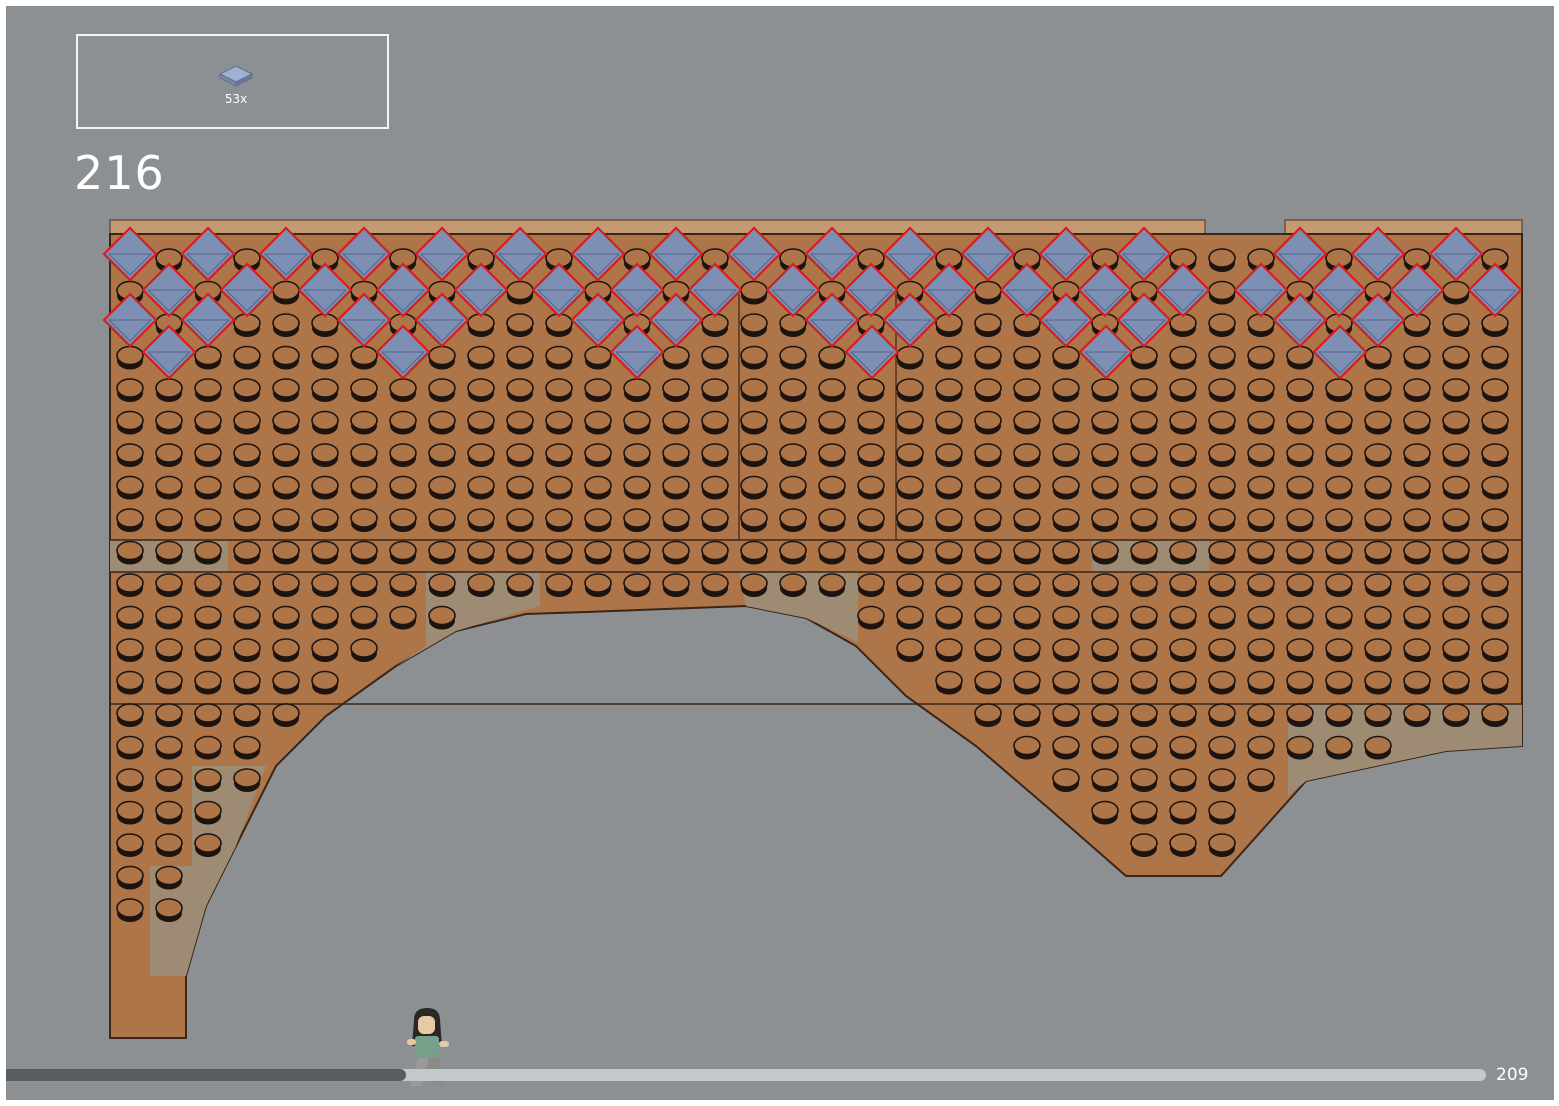 The image size is (1559, 1106). I want to click on progress-bar, so click(746, 1075).